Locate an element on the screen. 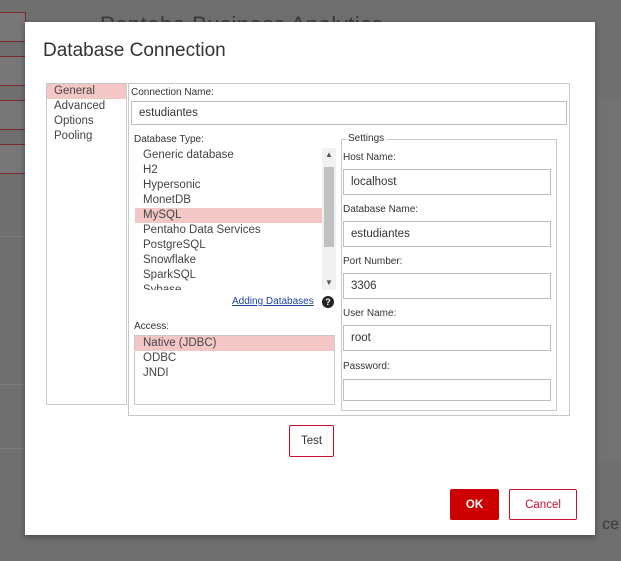  host-name-label: Host Name: is located at coordinates (369, 157).